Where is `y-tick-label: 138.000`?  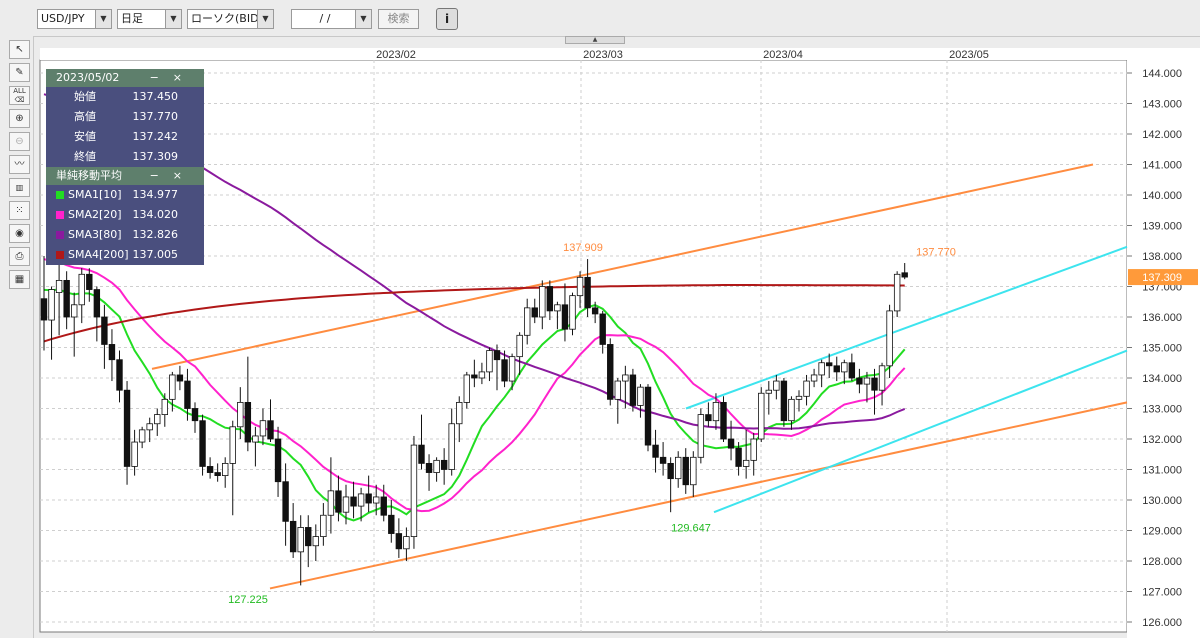
y-tick-label: 138.000 is located at coordinates (1162, 257).